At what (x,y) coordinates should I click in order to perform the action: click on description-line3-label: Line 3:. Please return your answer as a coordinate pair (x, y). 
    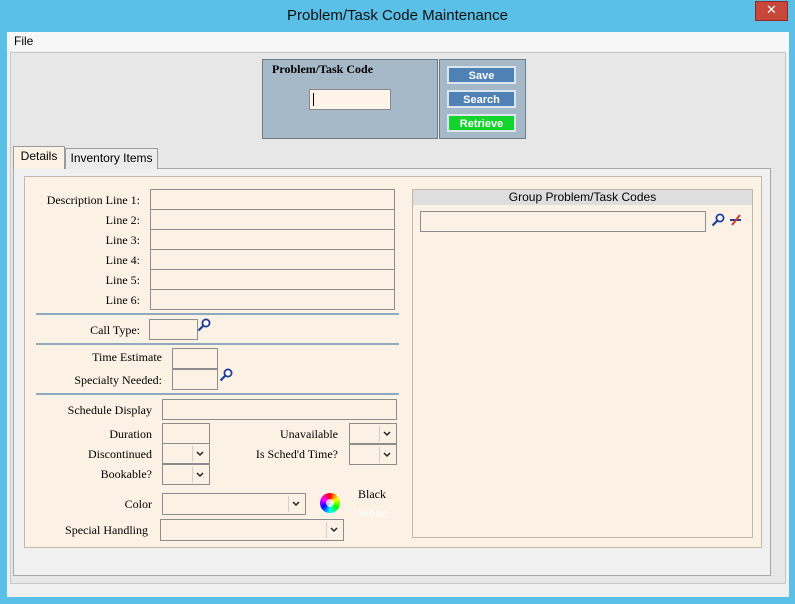
    Looking at the image, I should click on (122, 240).